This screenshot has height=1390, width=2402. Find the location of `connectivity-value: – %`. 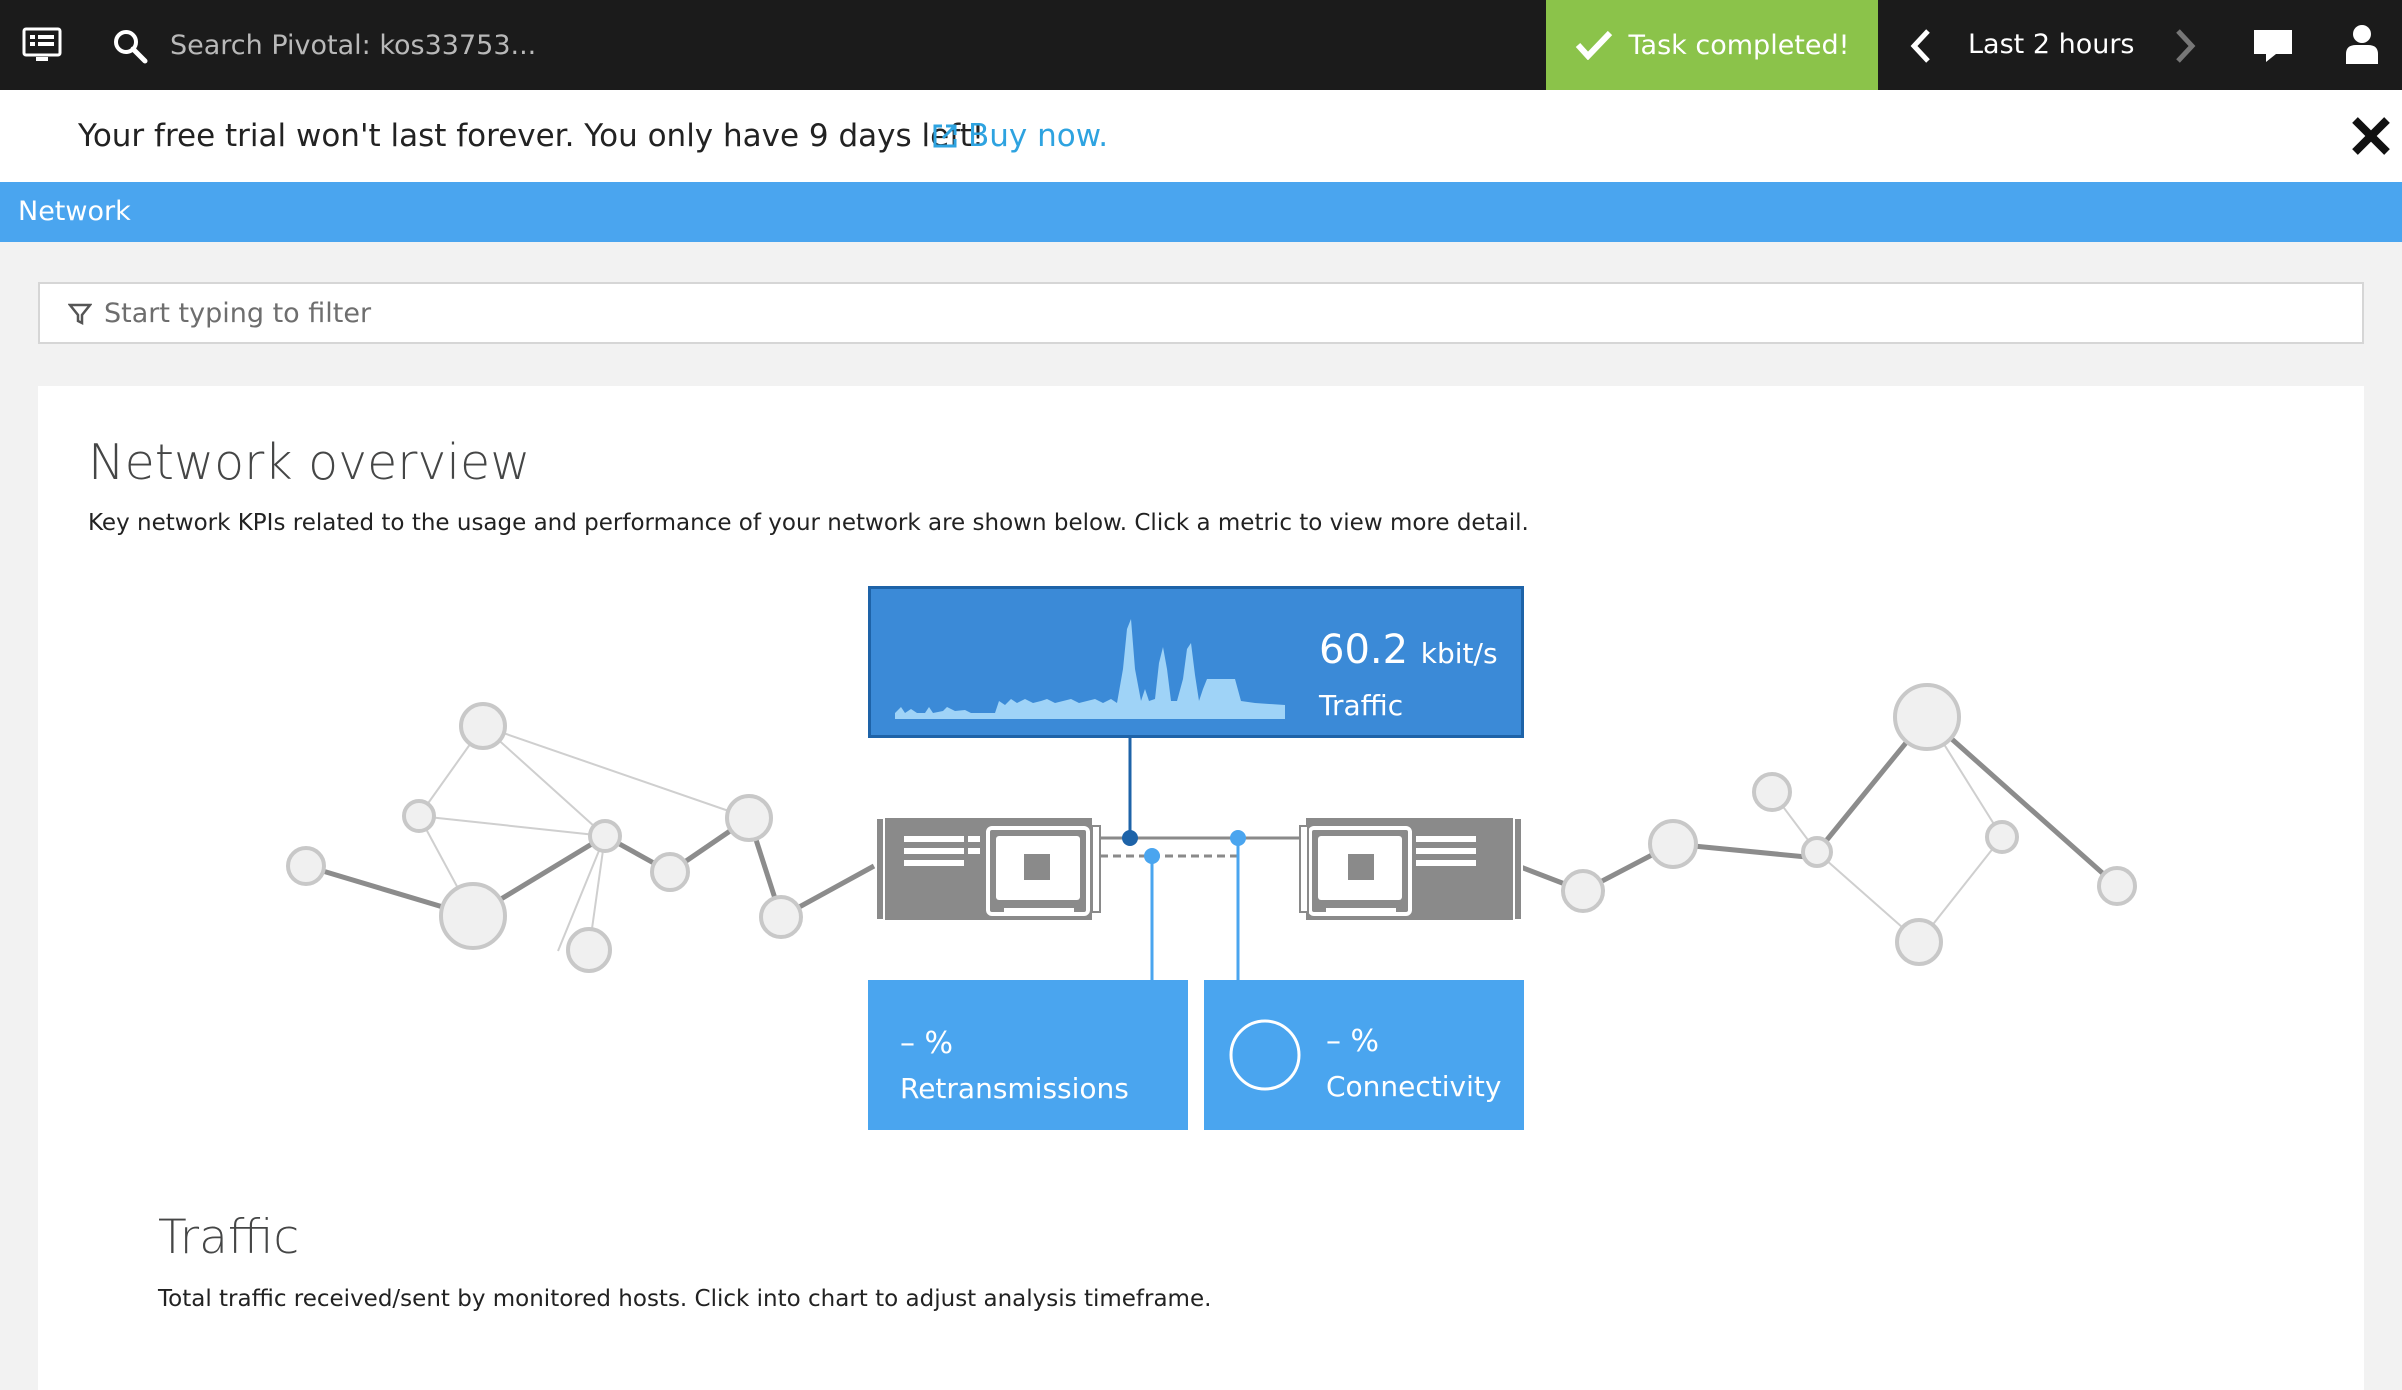

connectivity-value: – % is located at coordinates (1353, 1041).